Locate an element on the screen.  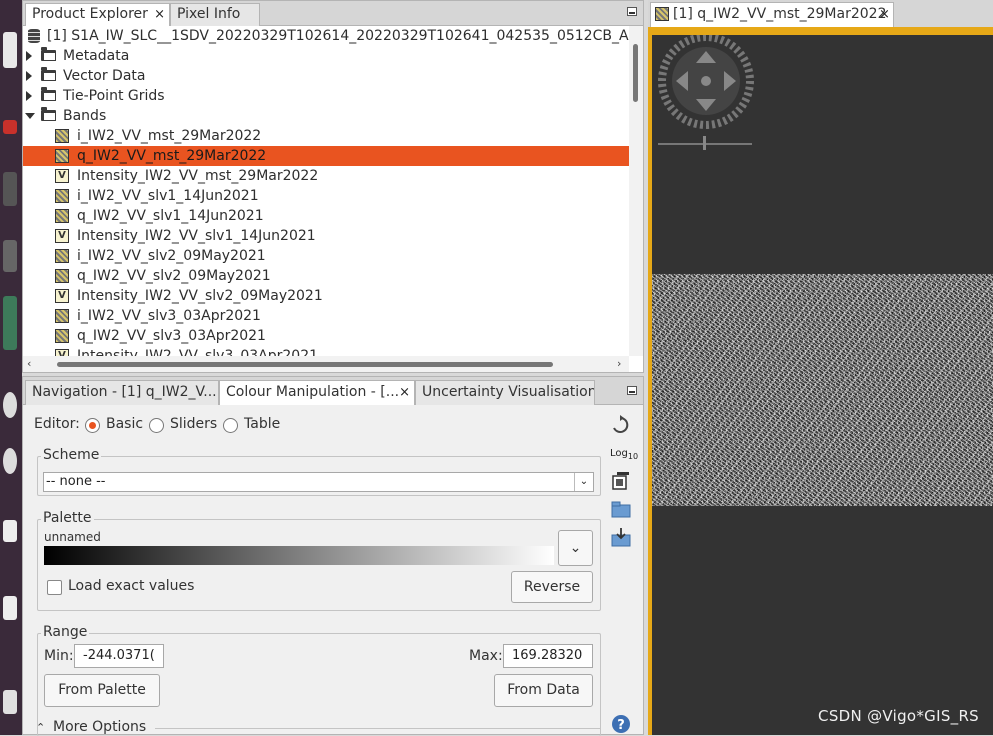
tab-colour-manipulation: Colour Manipulation - [... × is located at coordinates (317, 392).